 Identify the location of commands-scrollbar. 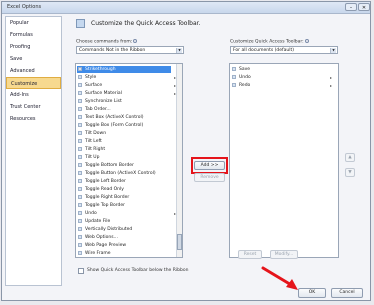
(179, 160).